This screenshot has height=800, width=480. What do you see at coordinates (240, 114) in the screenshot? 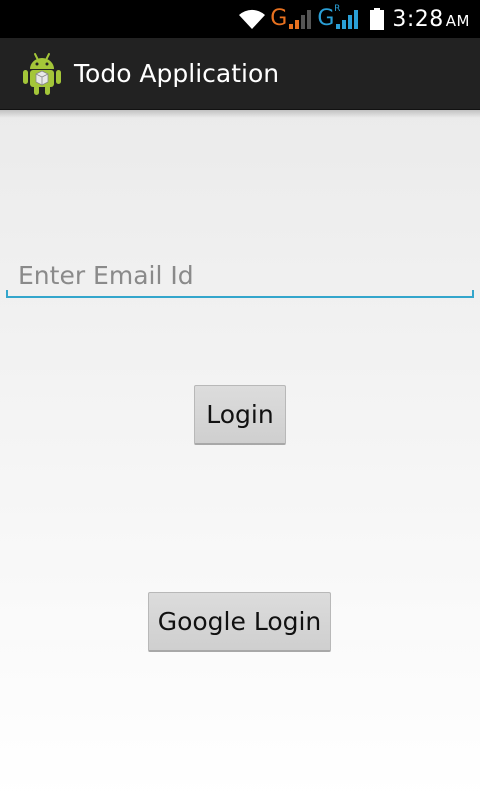
I see `action-bar-shadow` at bounding box center [240, 114].